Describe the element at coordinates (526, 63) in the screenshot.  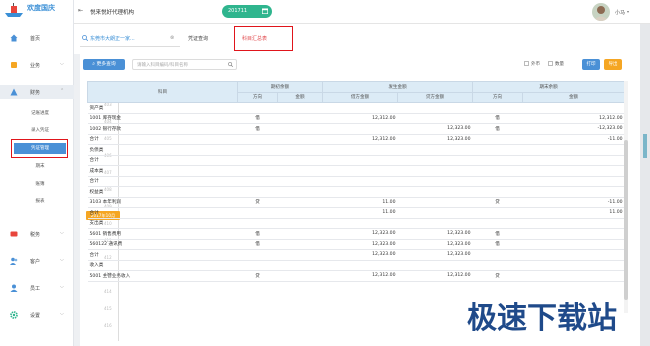
I see `foreign-currency-checkbox` at that location.